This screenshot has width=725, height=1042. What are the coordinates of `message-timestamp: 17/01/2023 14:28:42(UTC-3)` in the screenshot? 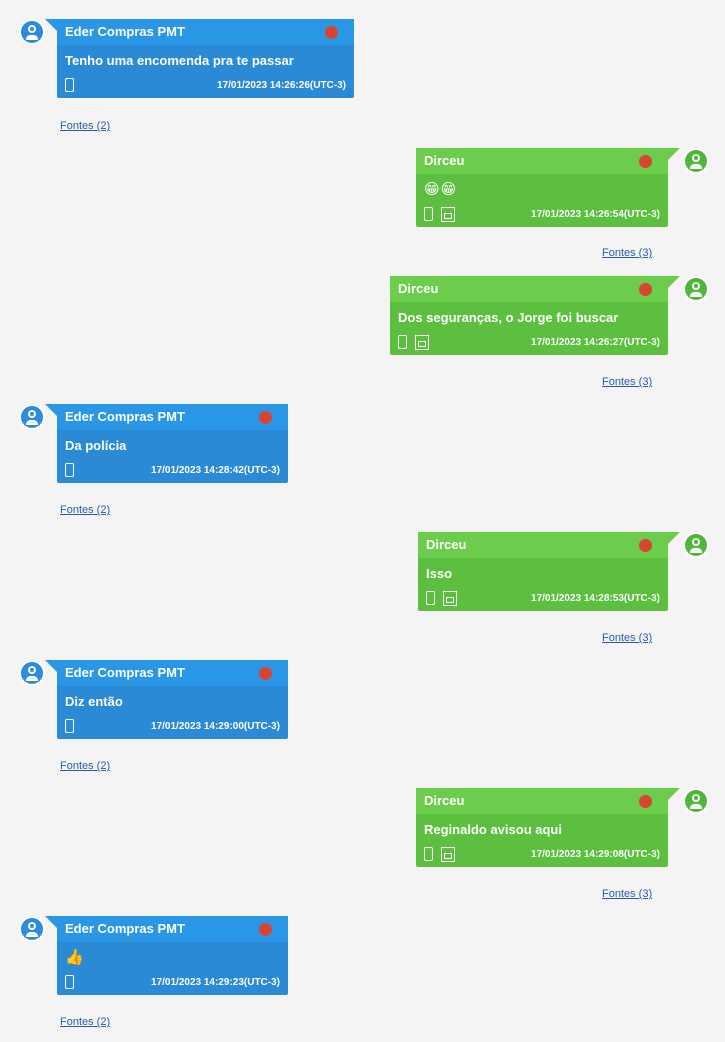 It's located at (215, 470).